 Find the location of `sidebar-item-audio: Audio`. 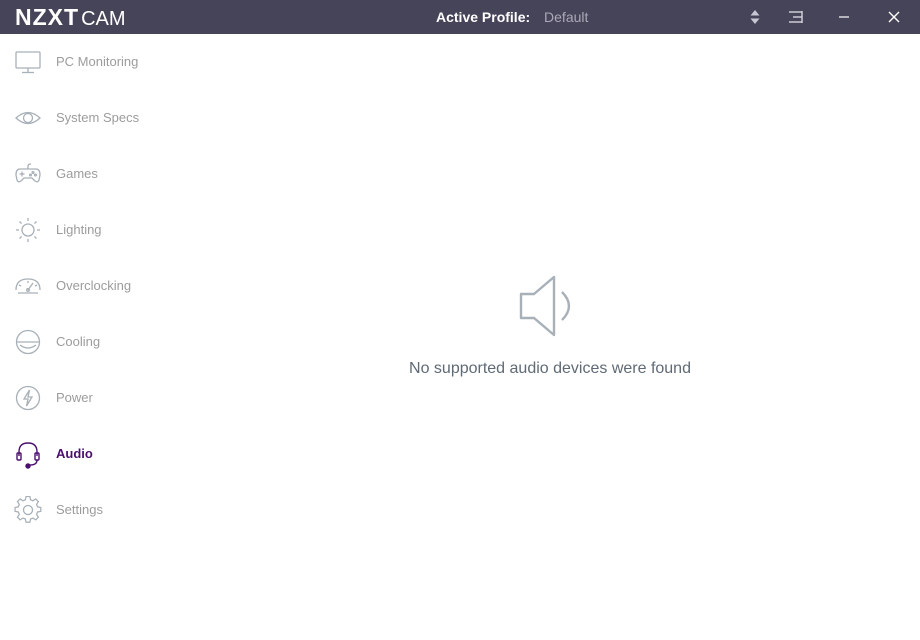

sidebar-item-audio: Audio is located at coordinates (100, 454).